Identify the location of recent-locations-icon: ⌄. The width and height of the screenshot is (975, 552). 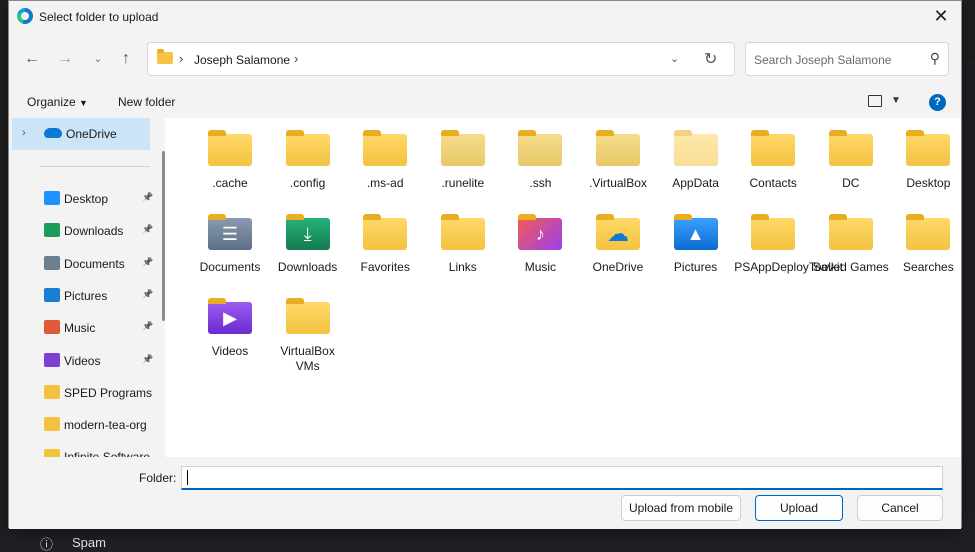
(98, 59).